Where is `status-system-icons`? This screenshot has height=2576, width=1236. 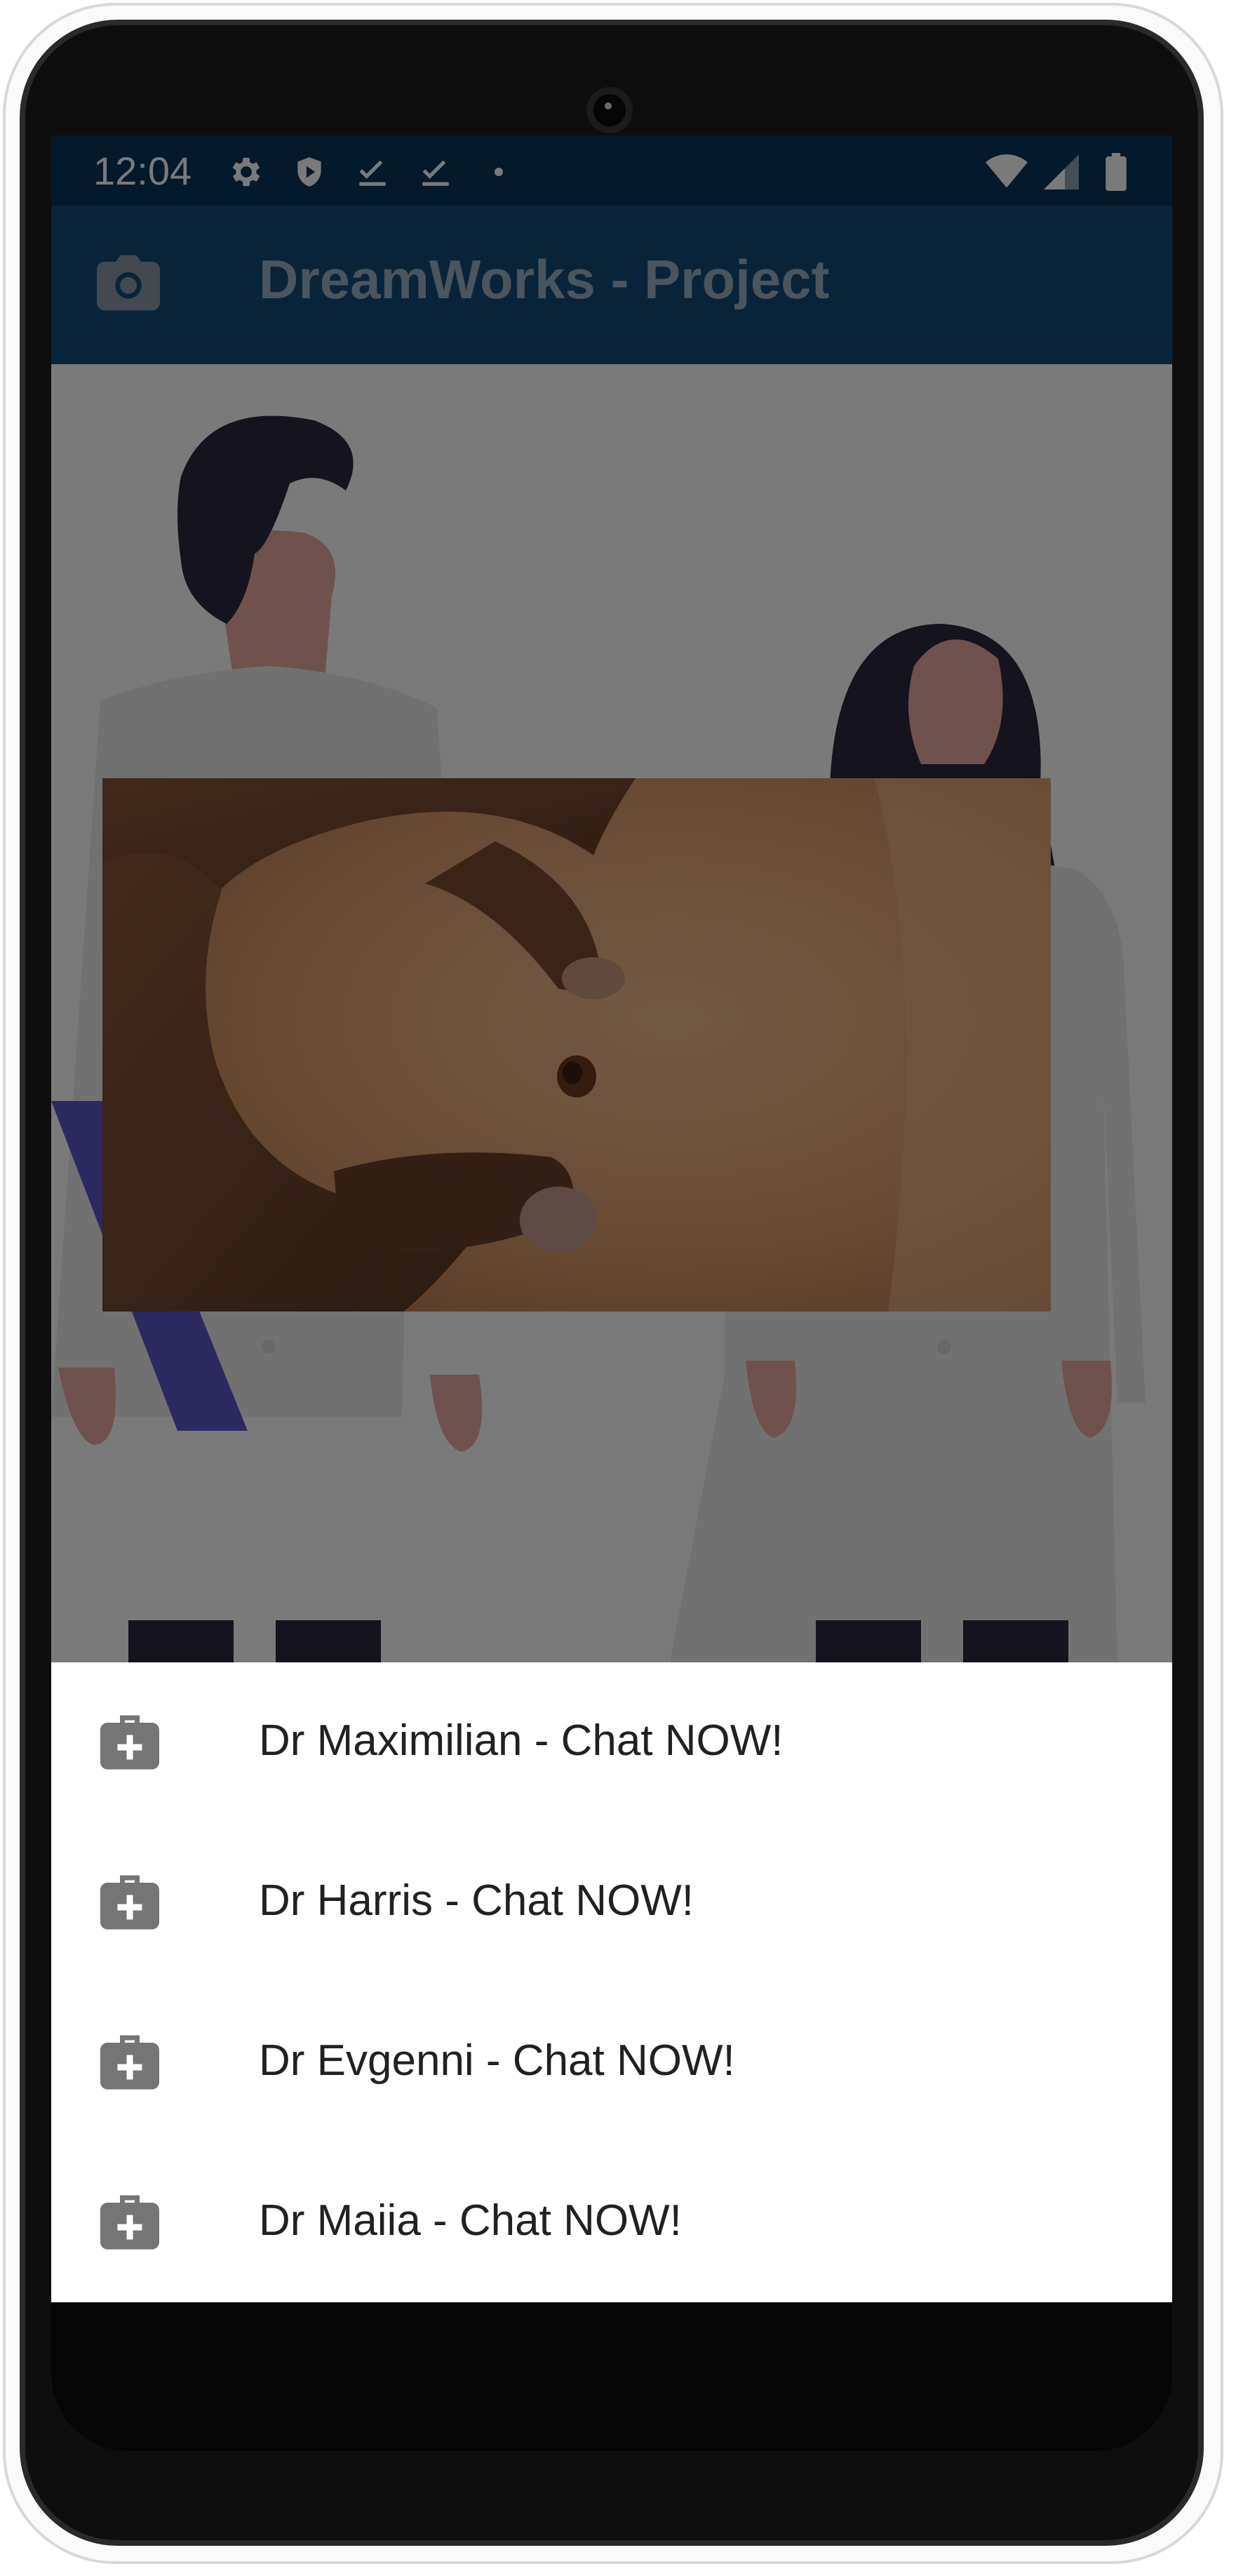
status-system-icons is located at coordinates (1062, 172).